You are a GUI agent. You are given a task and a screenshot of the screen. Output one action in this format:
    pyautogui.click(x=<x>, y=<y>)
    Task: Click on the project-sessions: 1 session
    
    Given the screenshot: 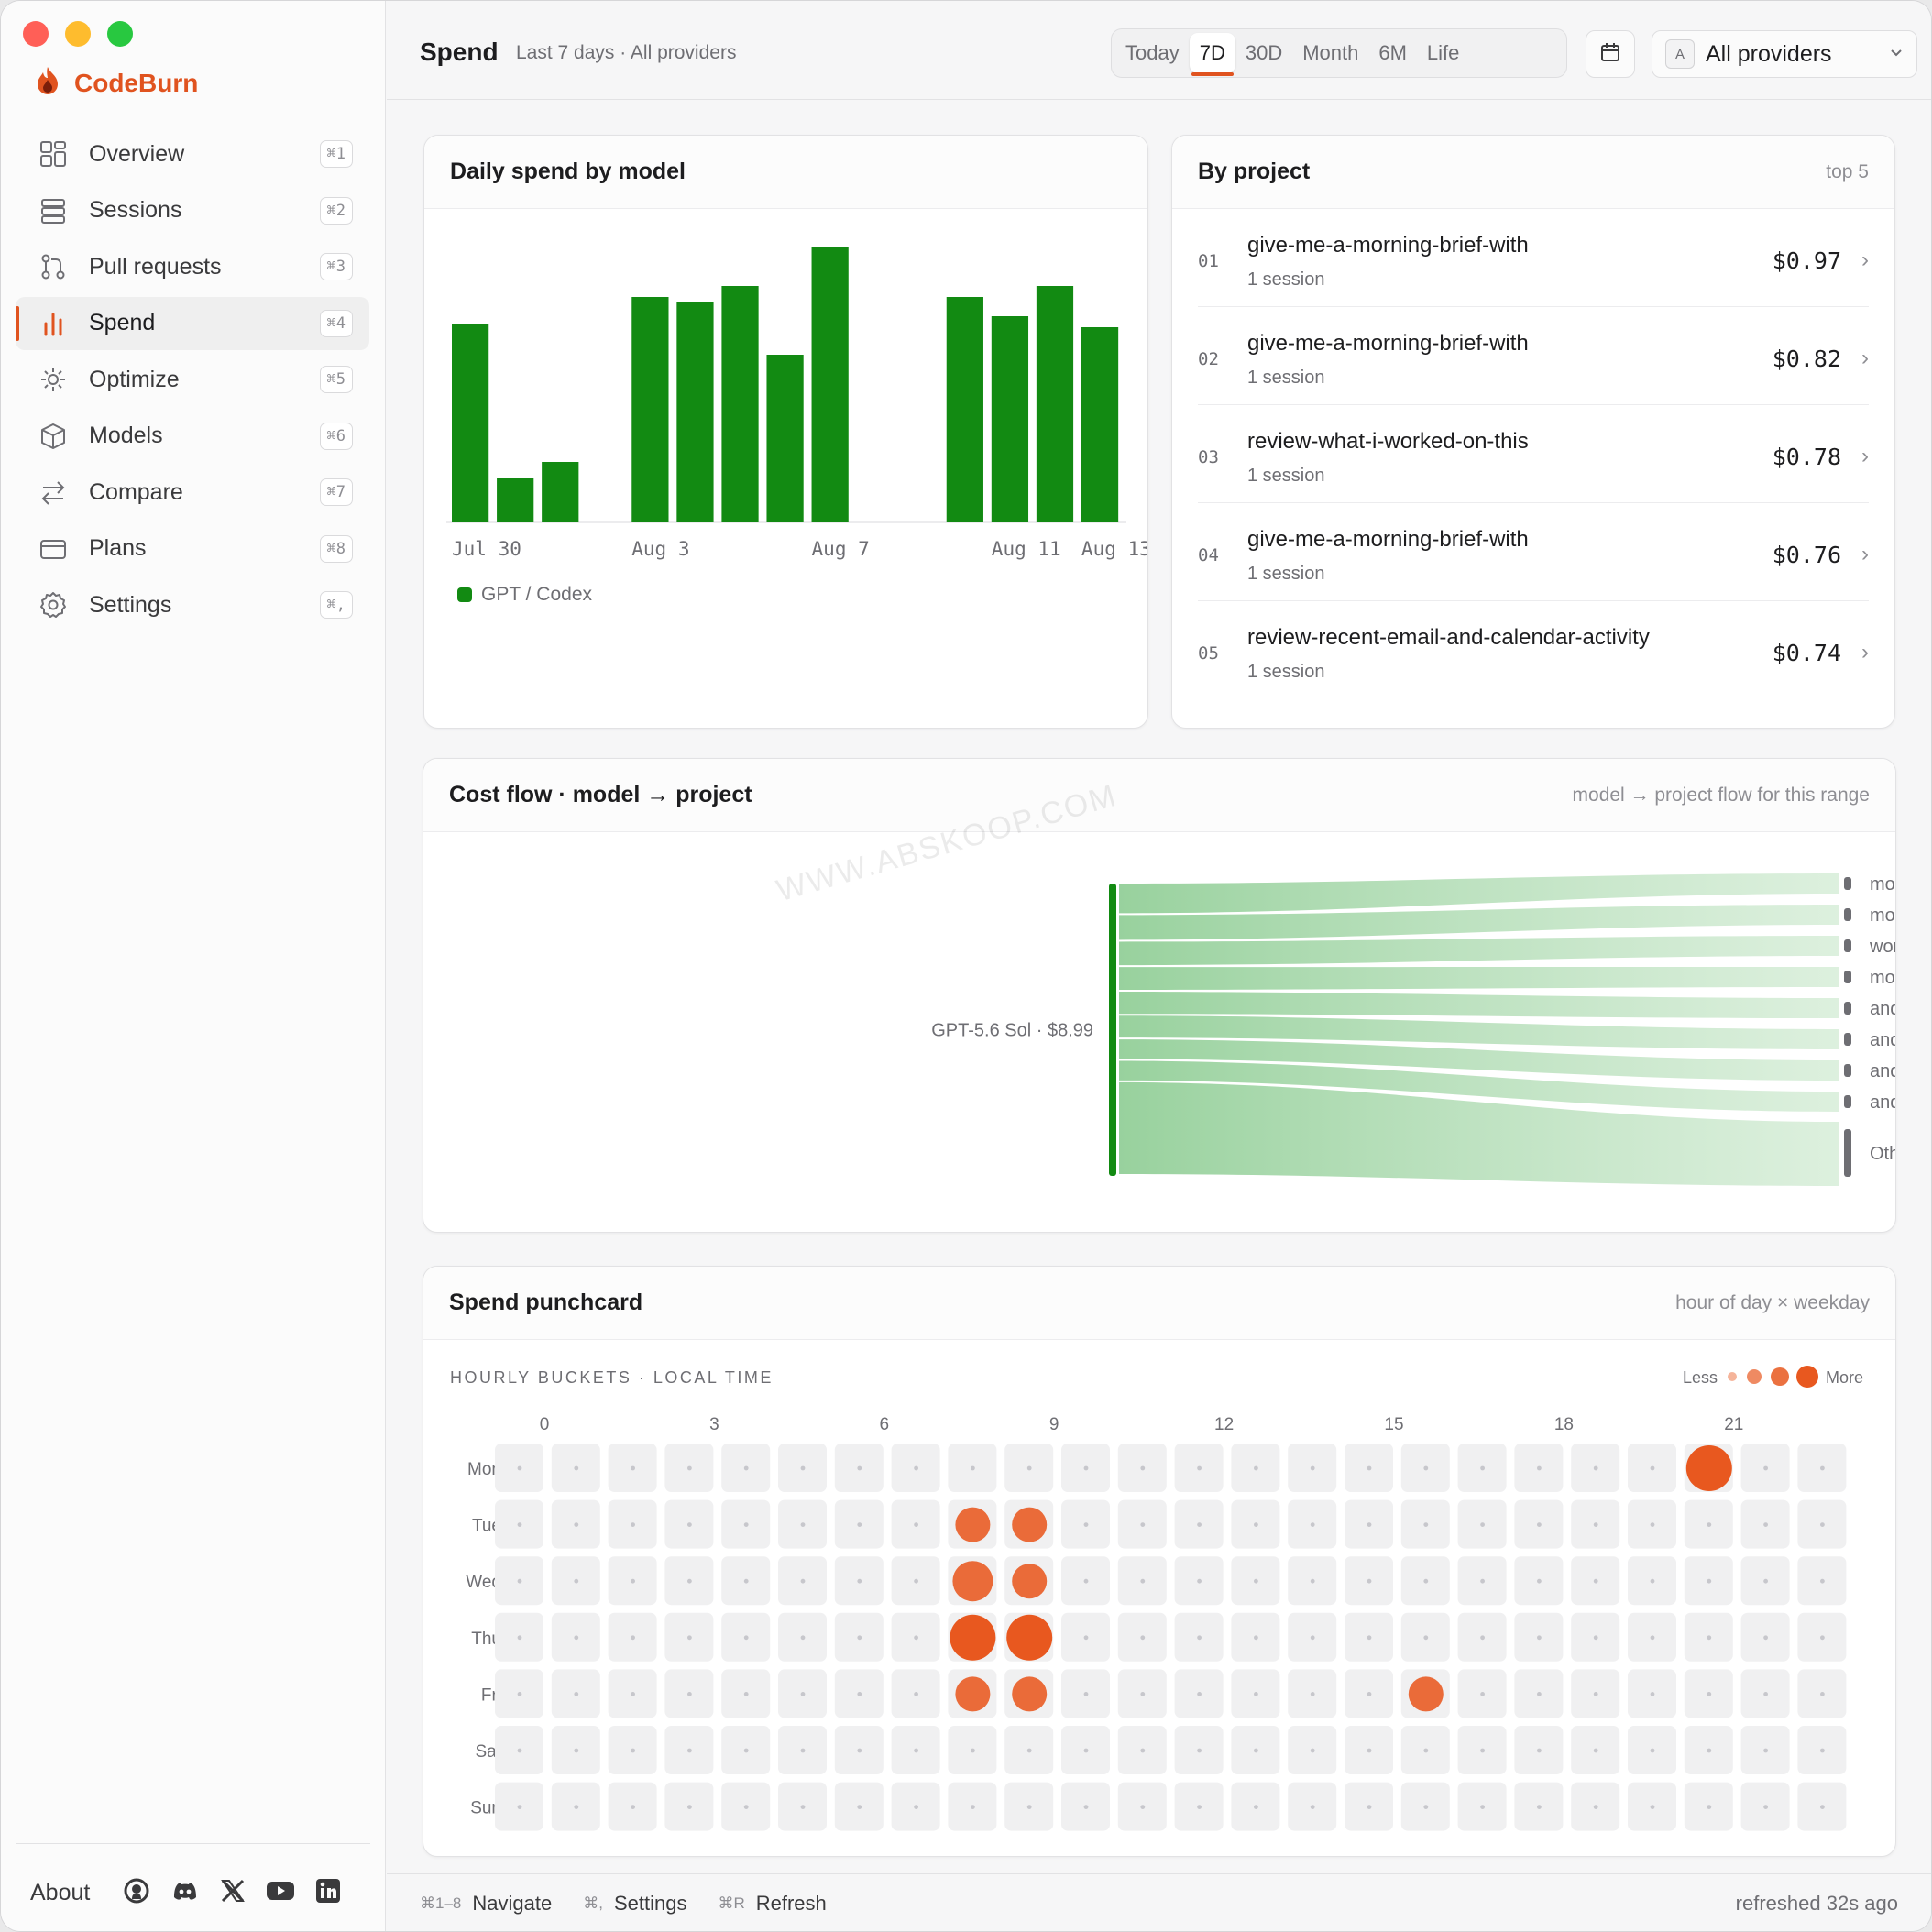 What is the action you would take?
    pyautogui.click(x=1286, y=574)
    